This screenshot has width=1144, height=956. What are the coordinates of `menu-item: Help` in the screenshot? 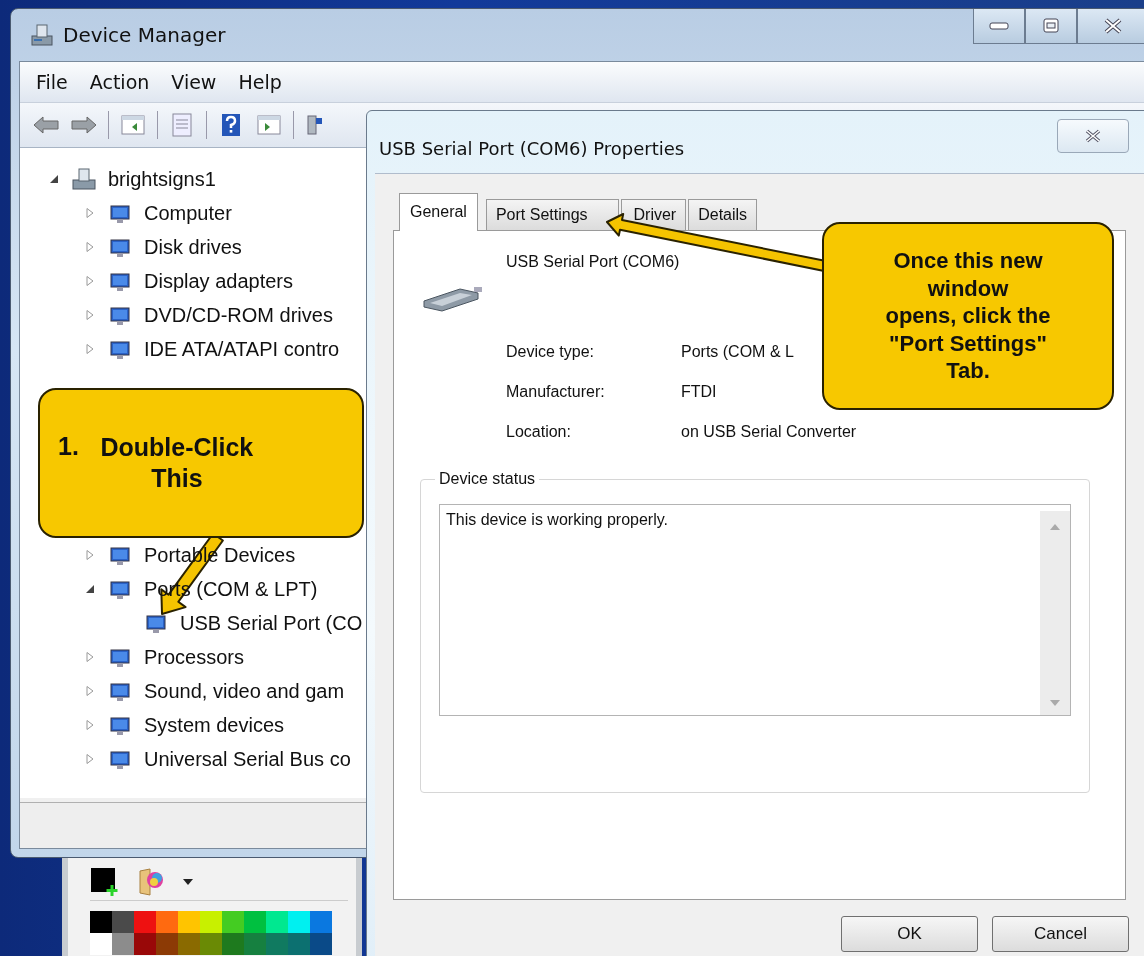 It's located at (260, 82).